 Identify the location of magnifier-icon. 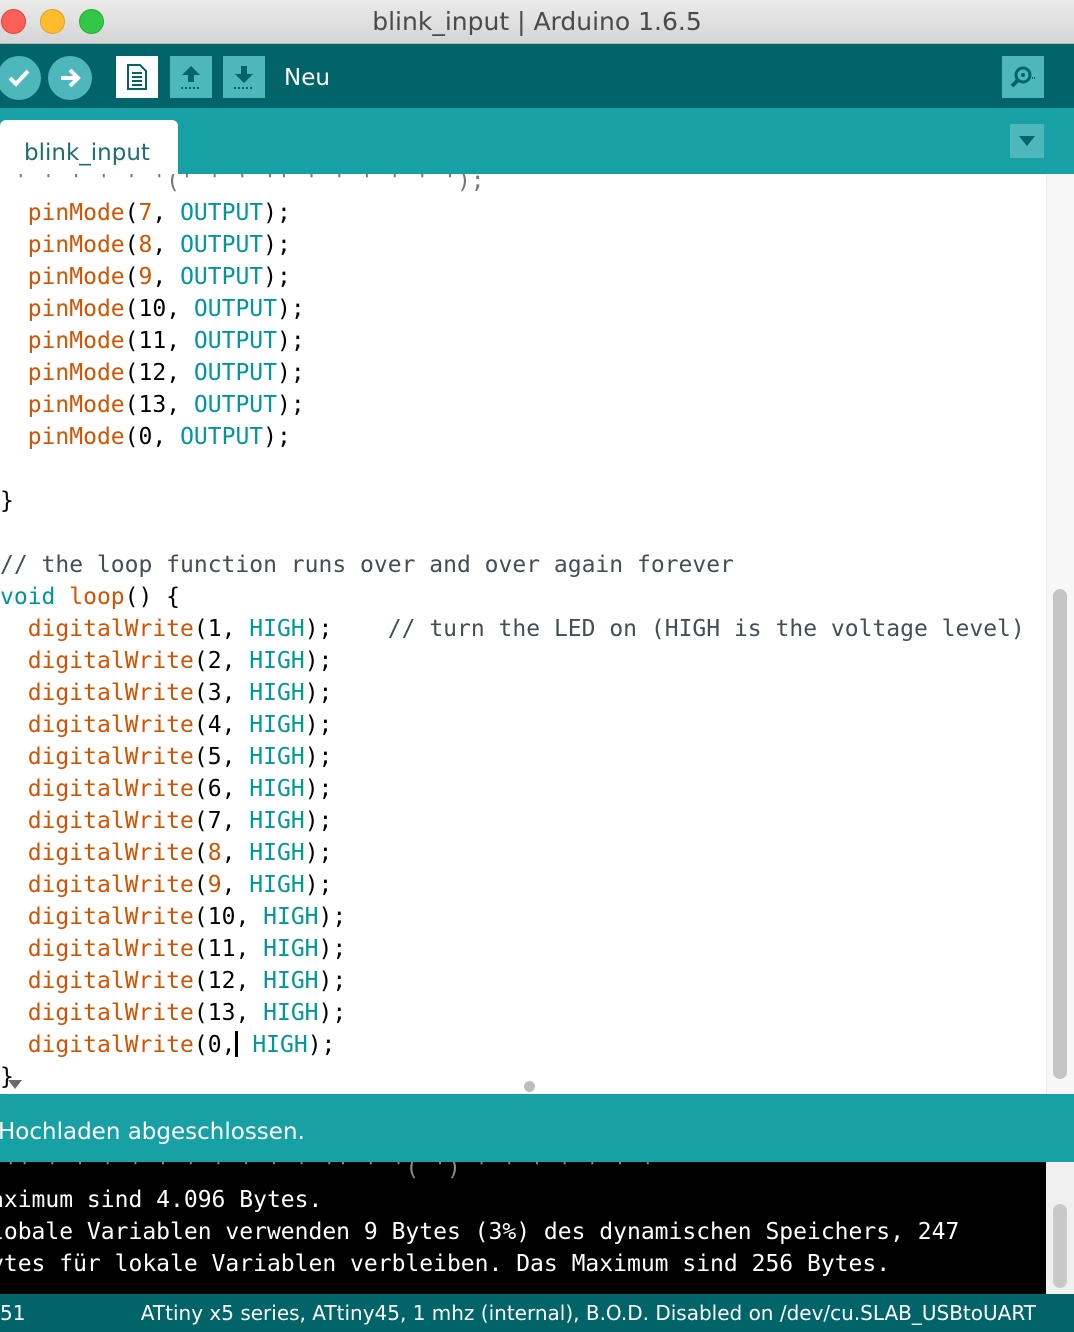
(1023, 77).